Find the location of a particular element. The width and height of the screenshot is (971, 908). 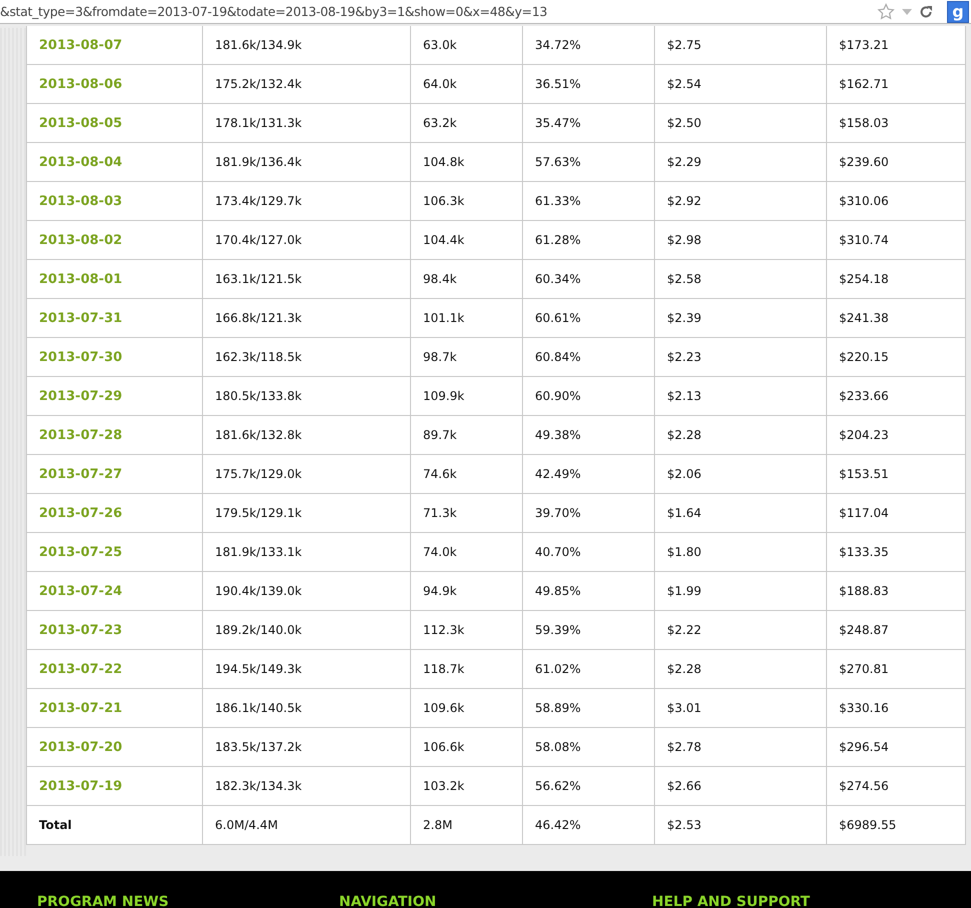

table-cell: $2.58 is located at coordinates (740, 279).